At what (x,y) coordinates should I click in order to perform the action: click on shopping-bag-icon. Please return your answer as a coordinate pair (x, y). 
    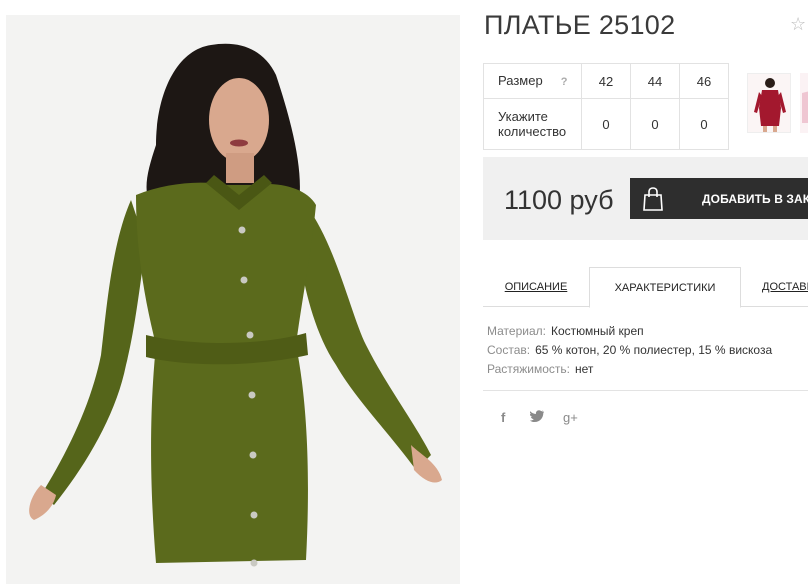
    Looking at the image, I should click on (653, 199).